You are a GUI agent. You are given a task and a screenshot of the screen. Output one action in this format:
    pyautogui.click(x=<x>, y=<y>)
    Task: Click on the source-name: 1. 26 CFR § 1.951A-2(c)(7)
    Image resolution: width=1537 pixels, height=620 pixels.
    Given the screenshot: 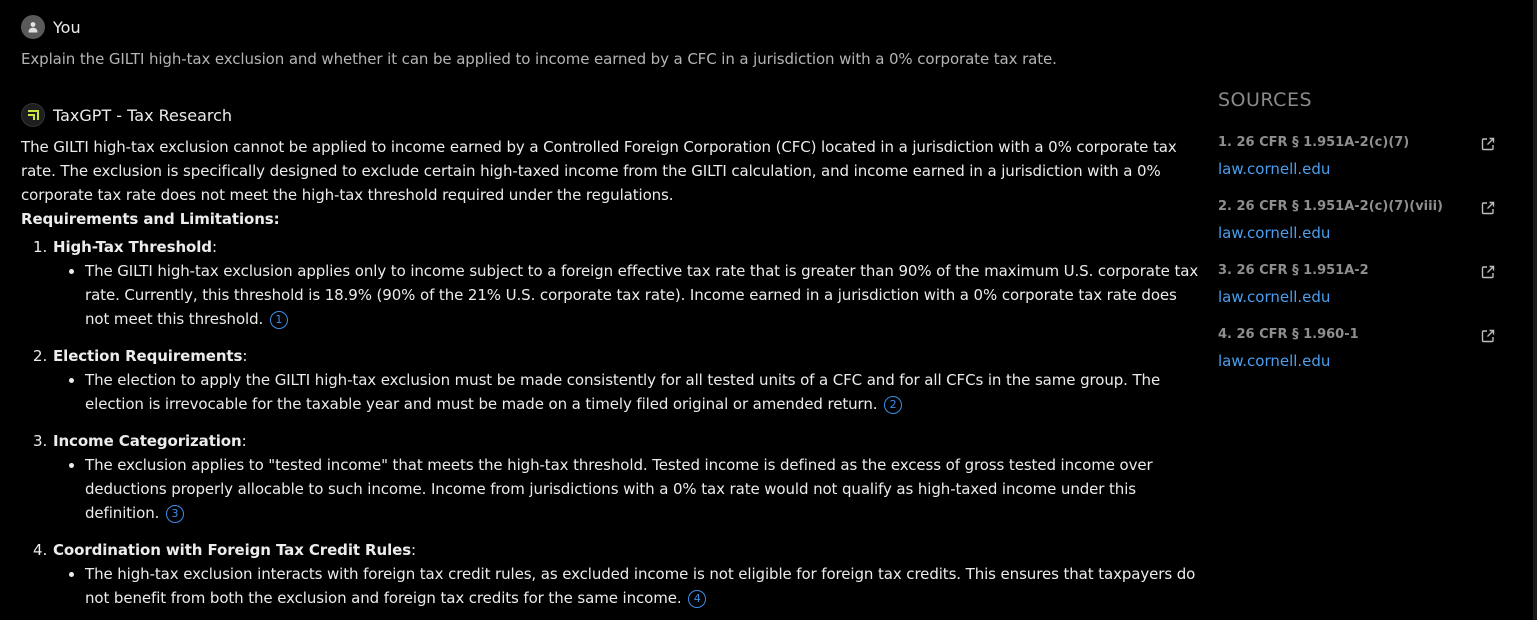 What is the action you would take?
    pyautogui.click(x=1314, y=142)
    